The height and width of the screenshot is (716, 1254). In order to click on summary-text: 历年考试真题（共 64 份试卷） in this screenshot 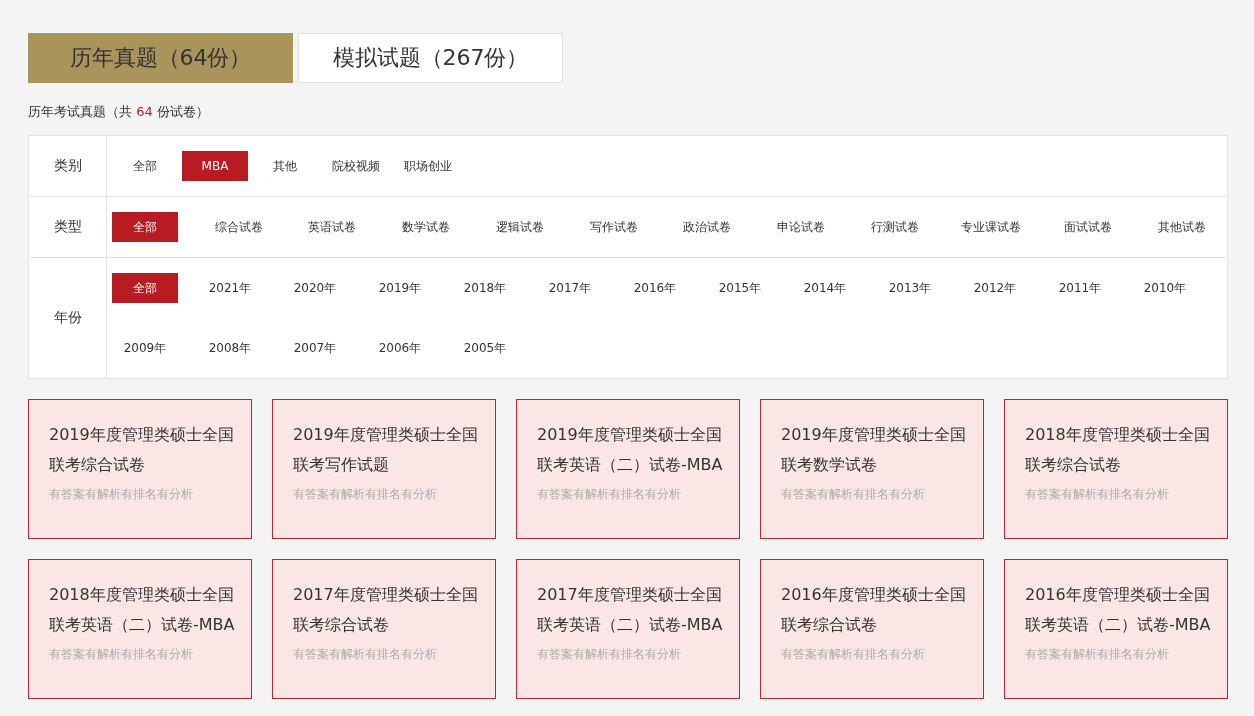, I will do `click(119, 112)`.